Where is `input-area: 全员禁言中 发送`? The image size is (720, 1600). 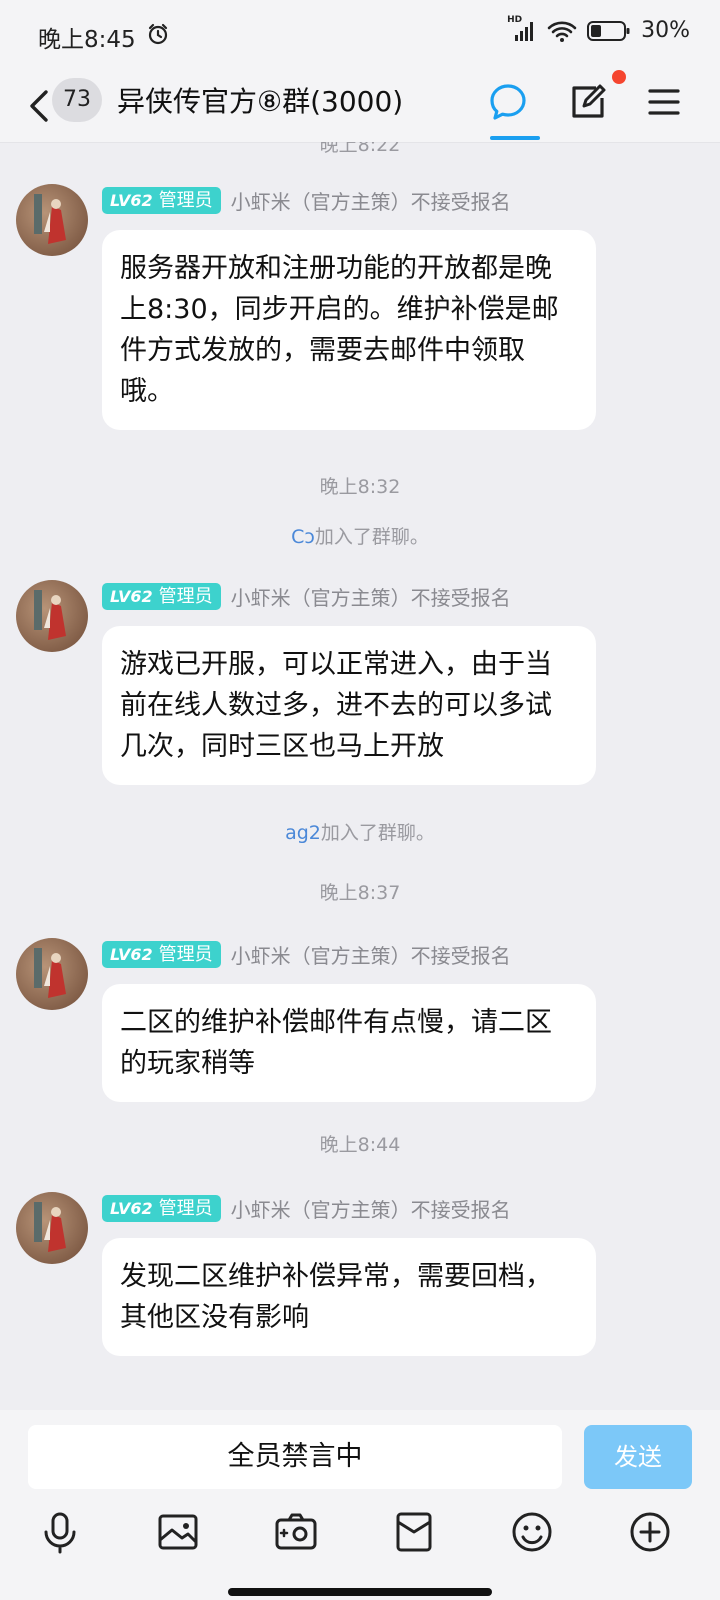
input-area: 全员禁言中 发送 is located at coordinates (360, 1505).